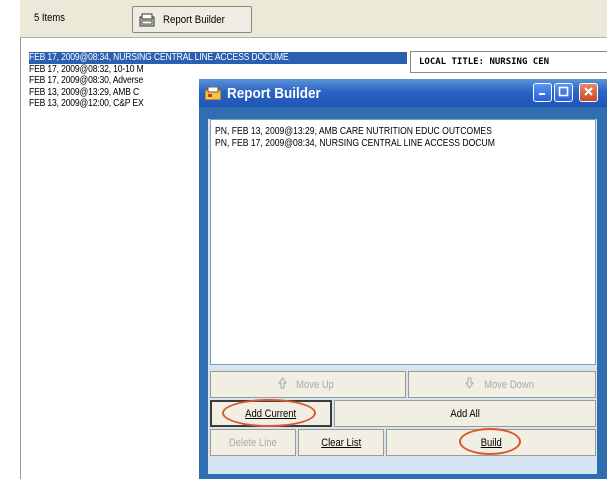  Describe the element at coordinates (283, 384) in the screenshot. I see `arrow-up-icon` at that location.